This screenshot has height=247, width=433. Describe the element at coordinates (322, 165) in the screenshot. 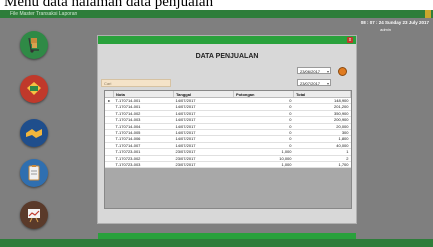

I see `cell-total: 1,700` at that location.